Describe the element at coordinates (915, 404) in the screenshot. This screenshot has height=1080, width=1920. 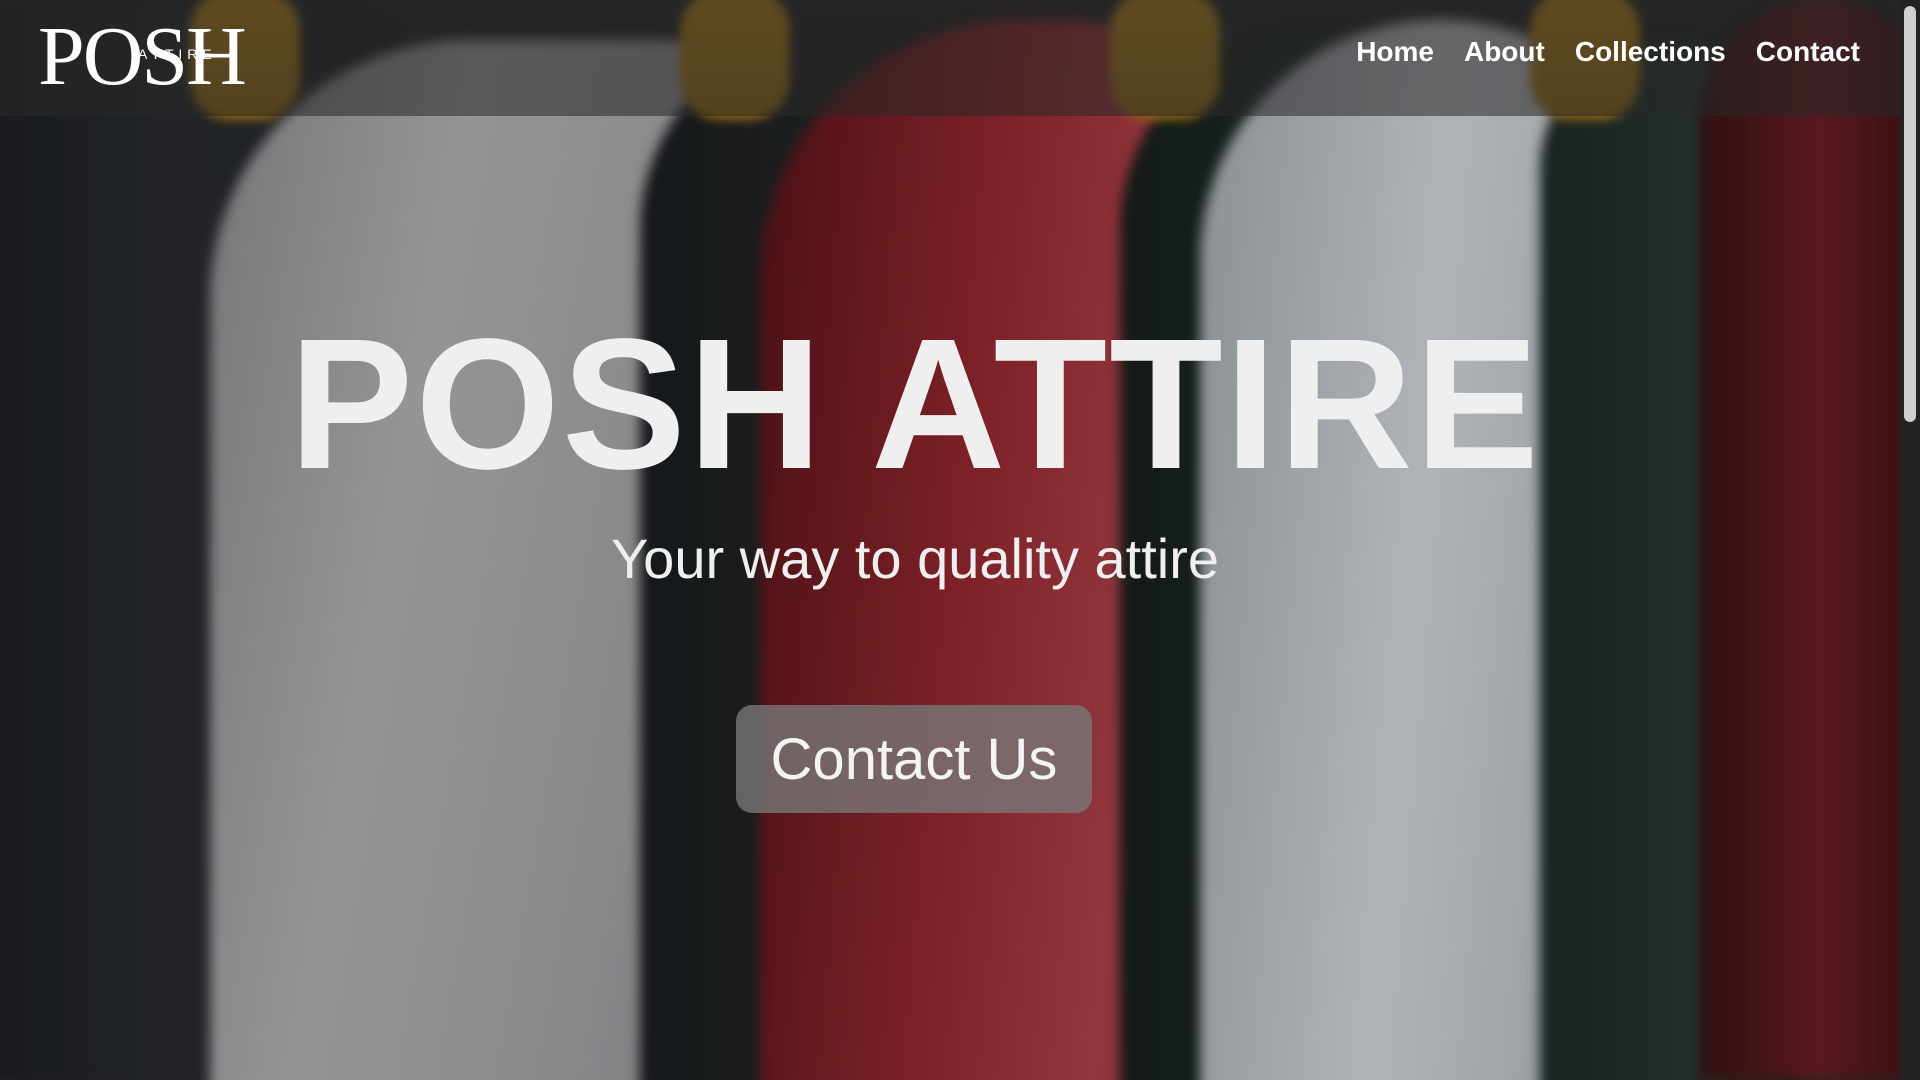
I see `hero-title: POSH ATTIRE` at that location.